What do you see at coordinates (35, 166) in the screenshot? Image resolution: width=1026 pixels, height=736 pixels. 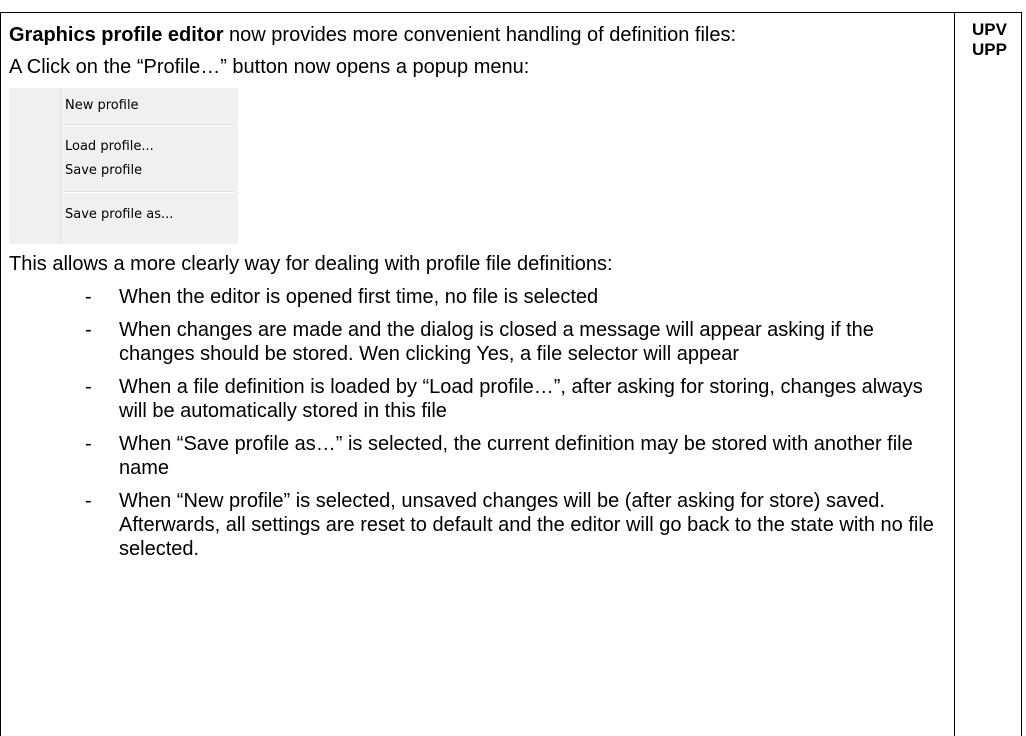 I see `menu-icon-gutter` at bounding box center [35, 166].